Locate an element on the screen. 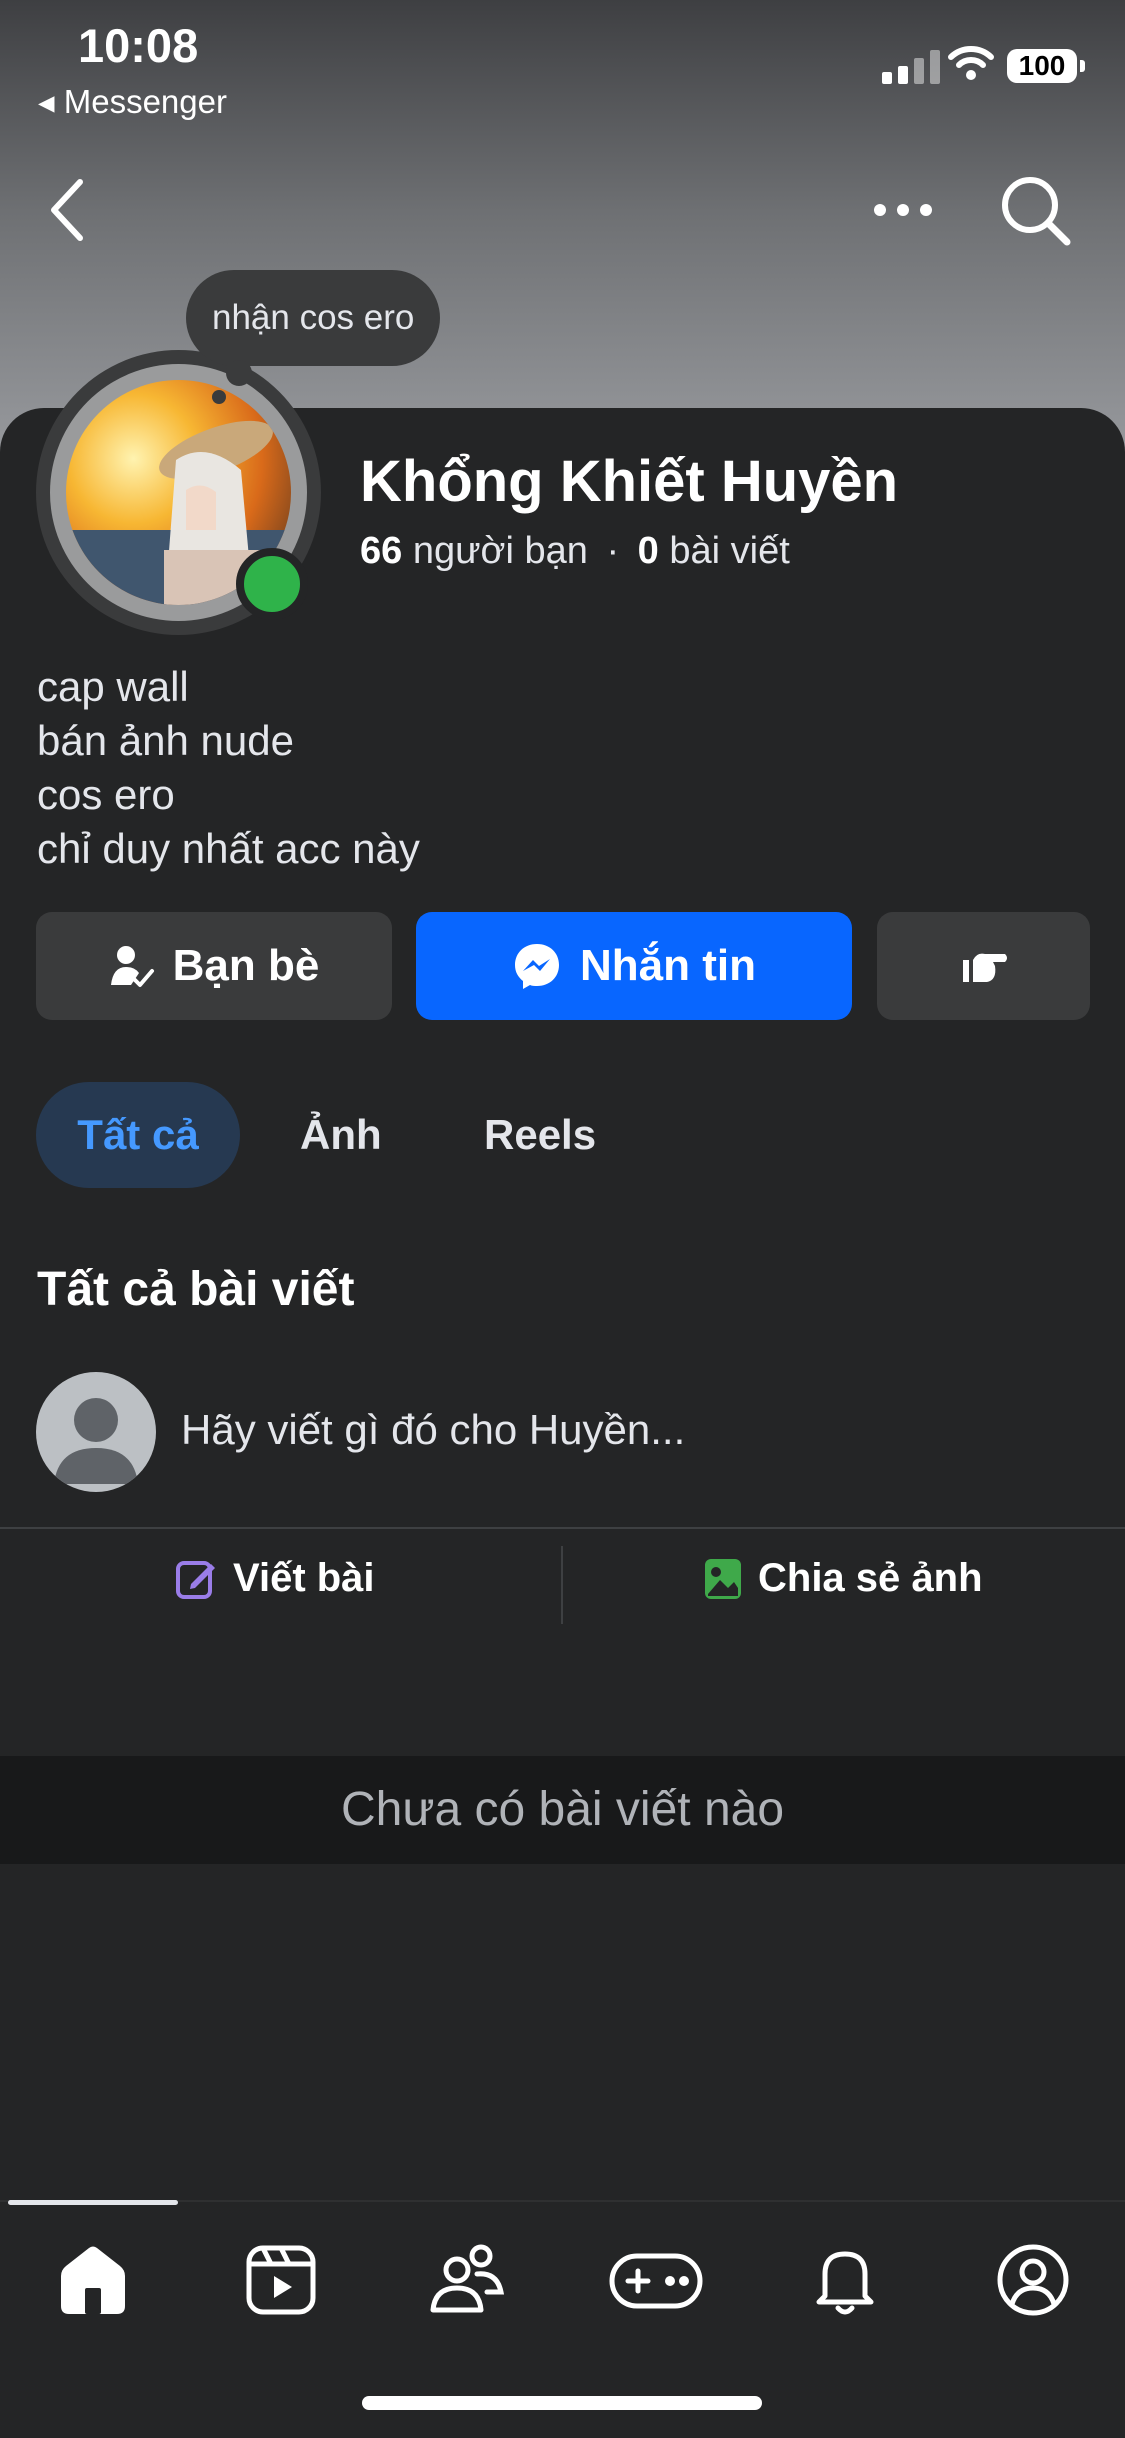 This screenshot has width=1125, height=2438. posts-count: 0 is located at coordinates (648, 551).